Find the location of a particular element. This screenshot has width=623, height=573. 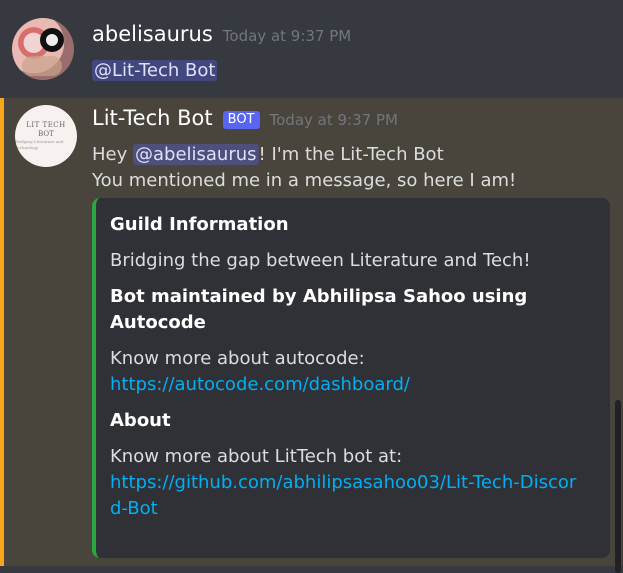

bot-username: Lit-Tech Bot is located at coordinates (152, 118).